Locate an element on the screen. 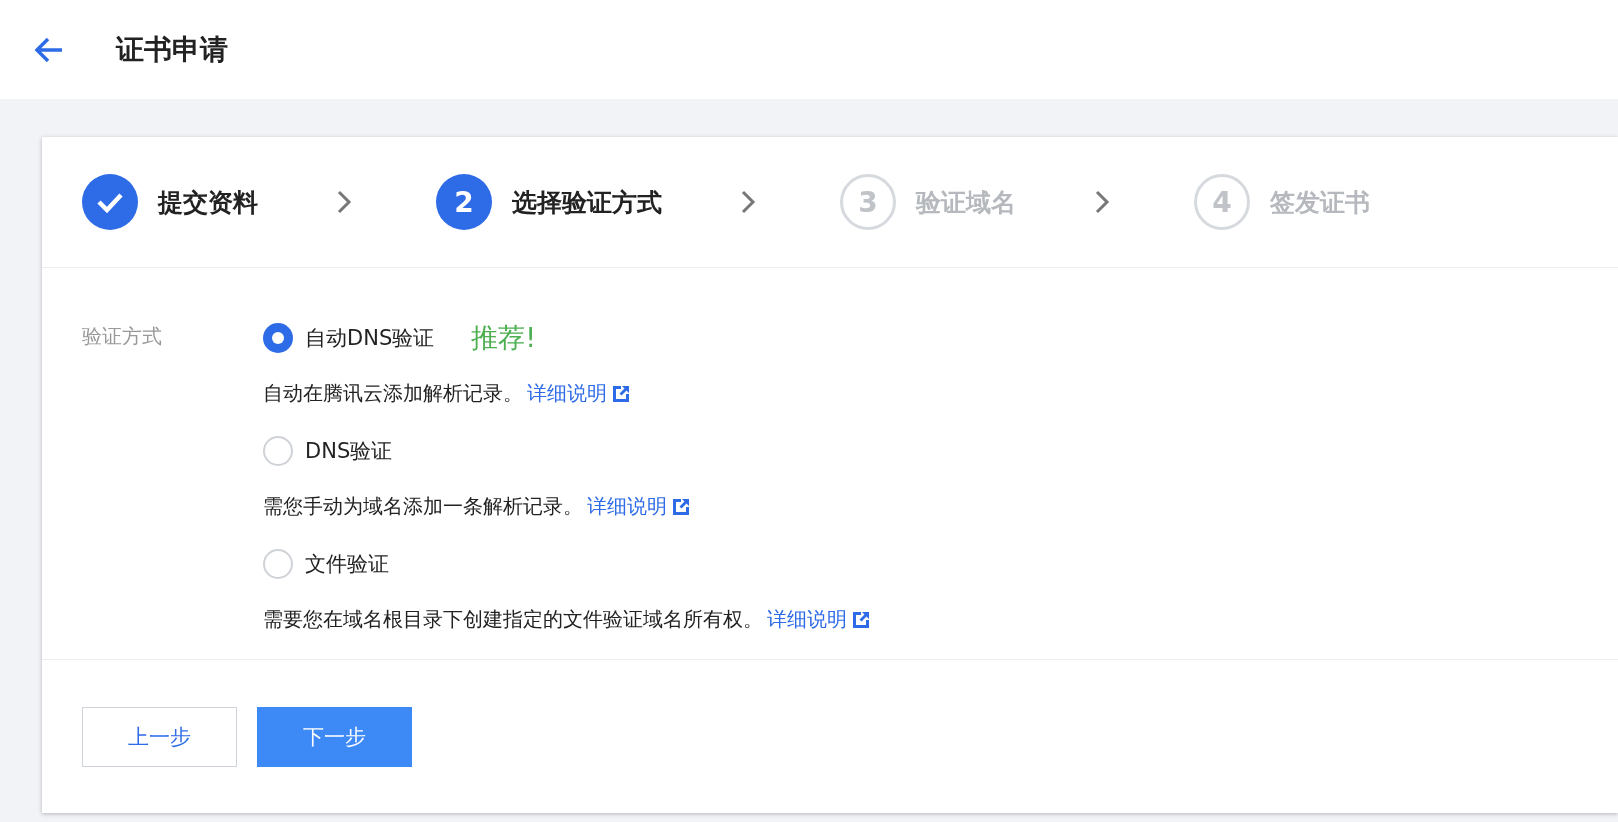  option-label: 自动DNS验证 is located at coordinates (370, 338).